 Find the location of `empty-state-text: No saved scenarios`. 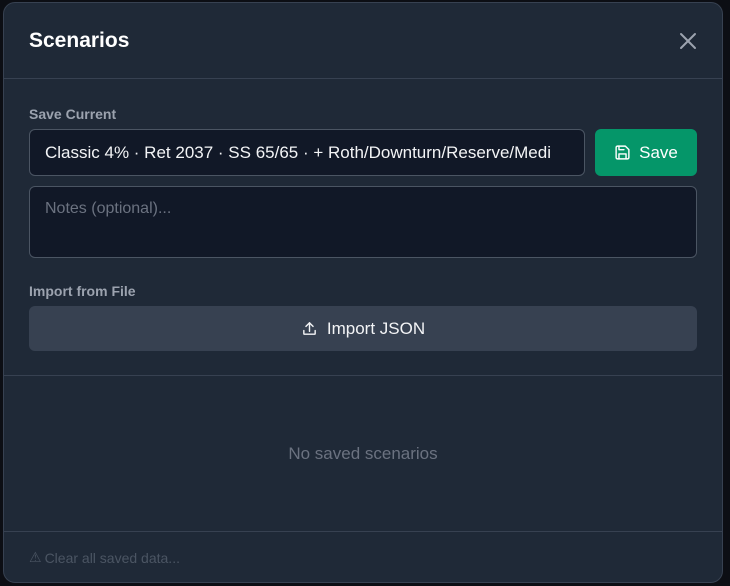

empty-state-text: No saved scenarios is located at coordinates (363, 453).